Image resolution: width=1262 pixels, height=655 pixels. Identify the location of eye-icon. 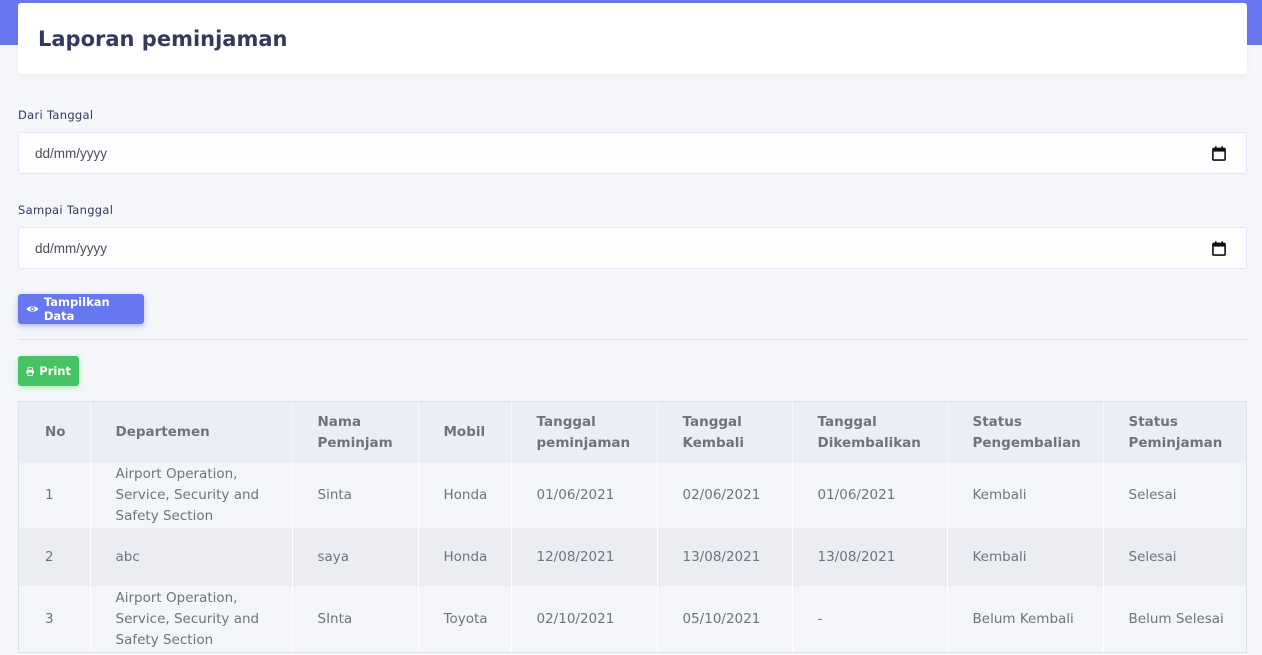
(32, 309).